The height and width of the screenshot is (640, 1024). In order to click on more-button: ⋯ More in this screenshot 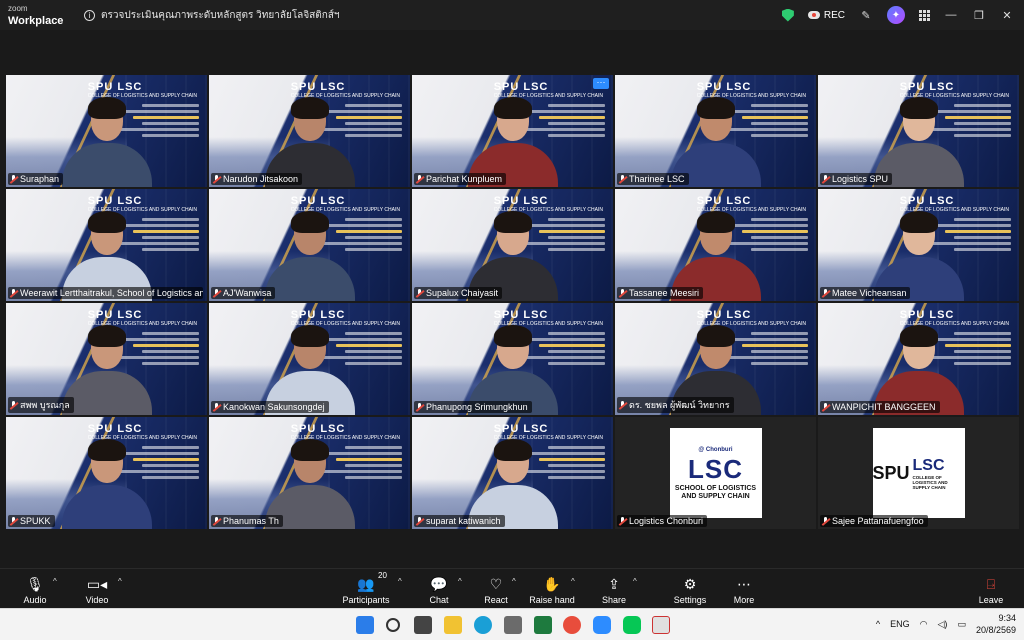, I will do `click(744, 590)`.